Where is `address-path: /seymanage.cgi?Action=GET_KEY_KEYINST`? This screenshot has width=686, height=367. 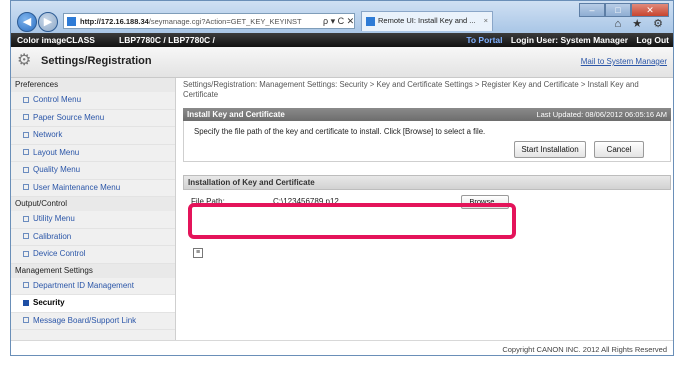 address-path: /seymanage.cgi?Action=GET_KEY_KEYINST is located at coordinates (225, 21).